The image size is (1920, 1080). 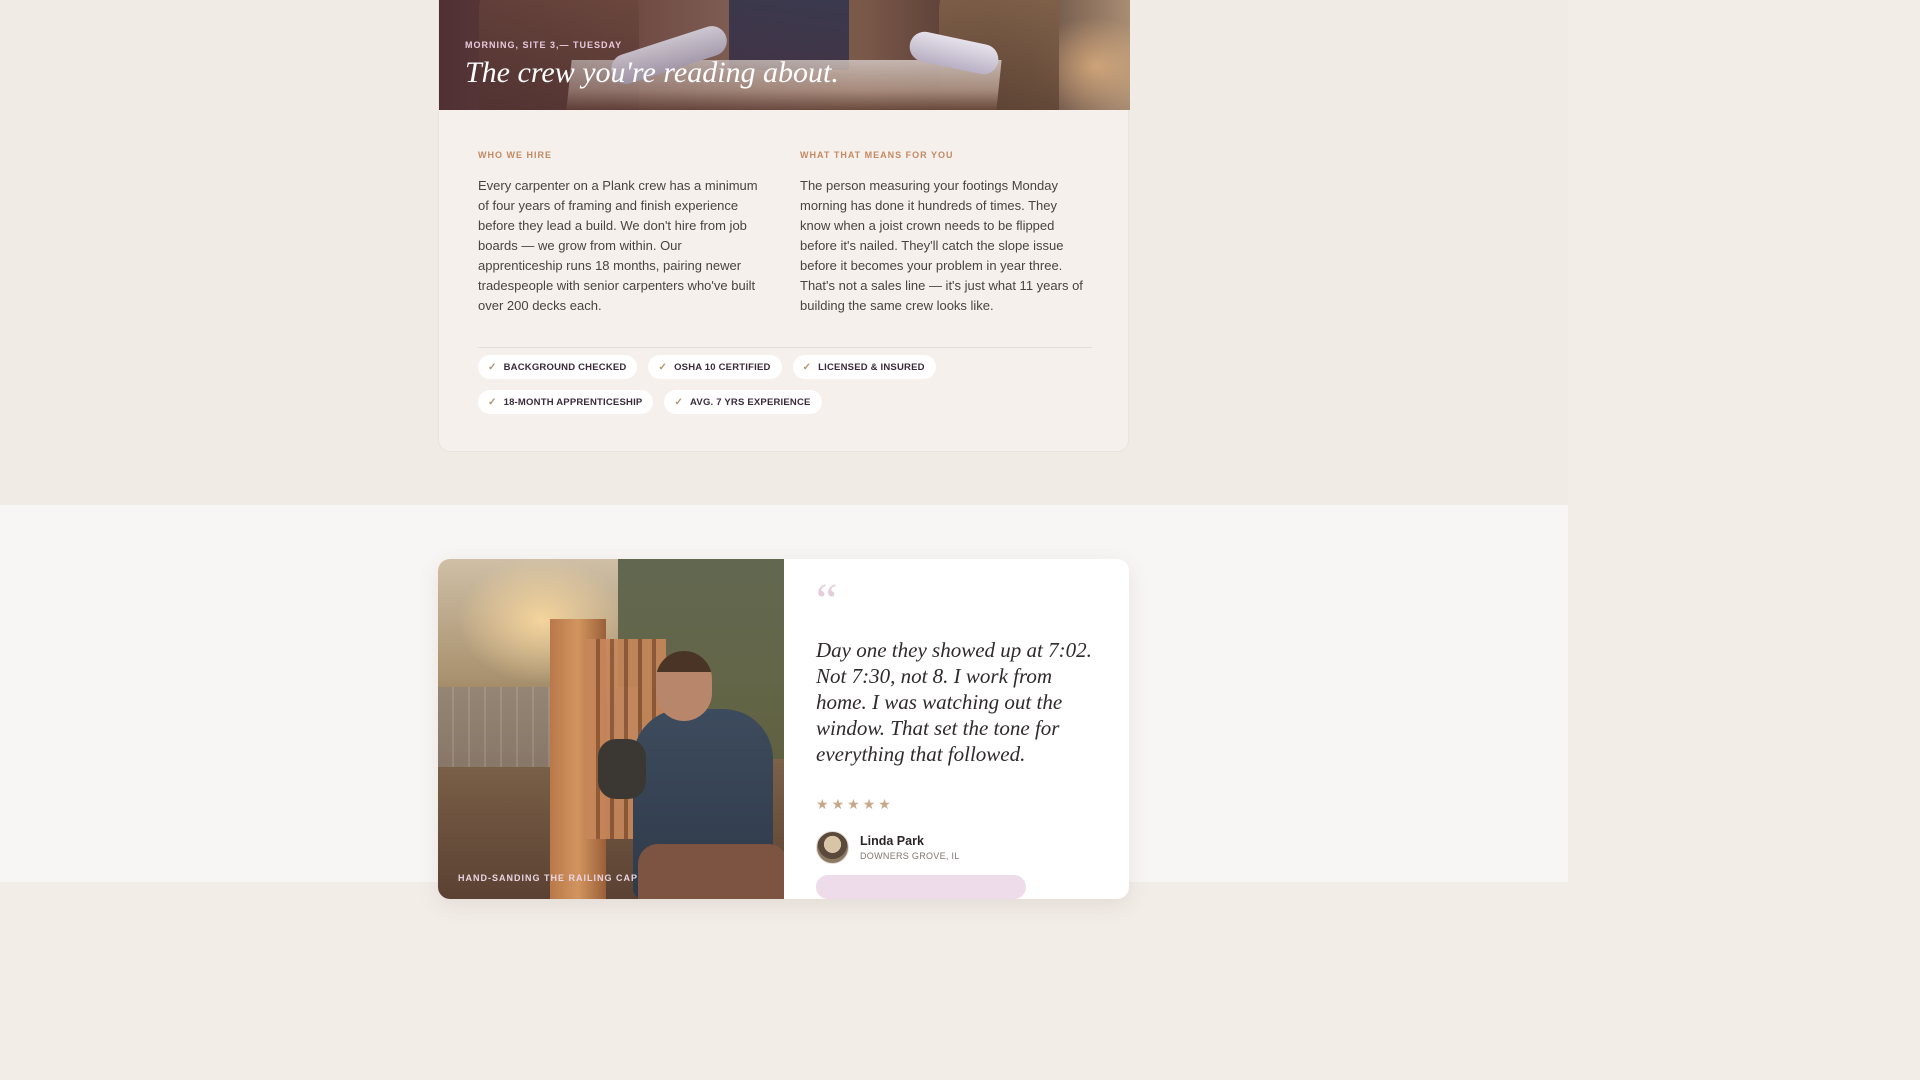 What do you see at coordinates (722, 367) in the screenshot?
I see `badge-label: OSHA 10 CERTIFIED` at bounding box center [722, 367].